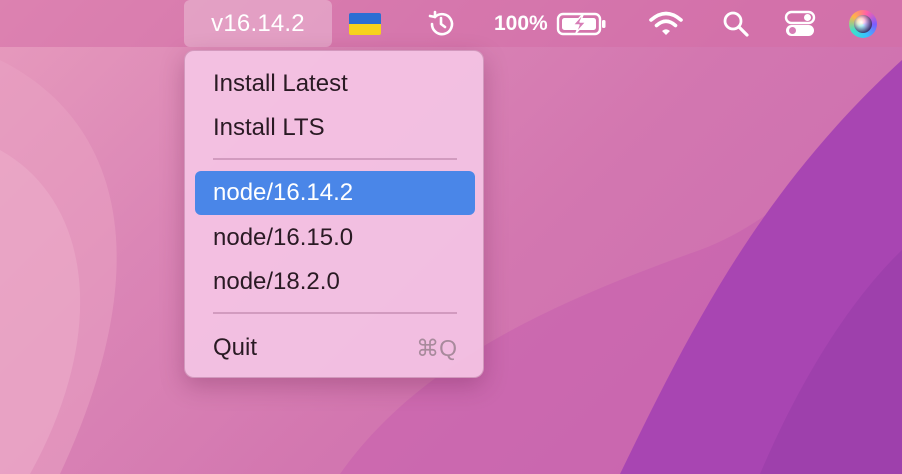 The image size is (902, 474). I want to click on menu-item-label: node/16.15.0, so click(283, 237).